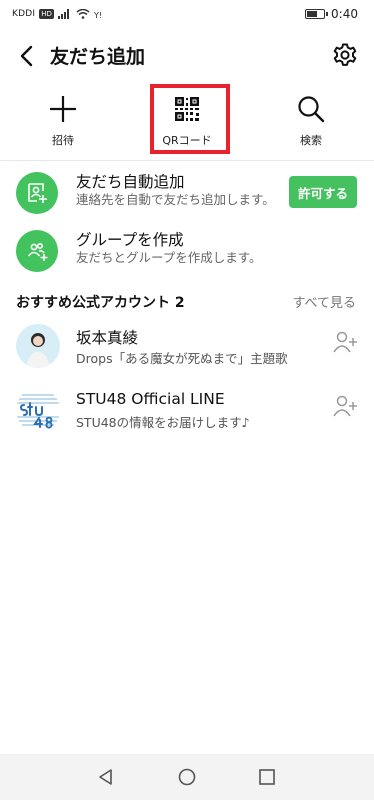 This screenshot has width=374, height=800. What do you see at coordinates (100, 303) in the screenshot?
I see `recommended-title: おすすめ公式アカウント 2` at bounding box center [100, 303].